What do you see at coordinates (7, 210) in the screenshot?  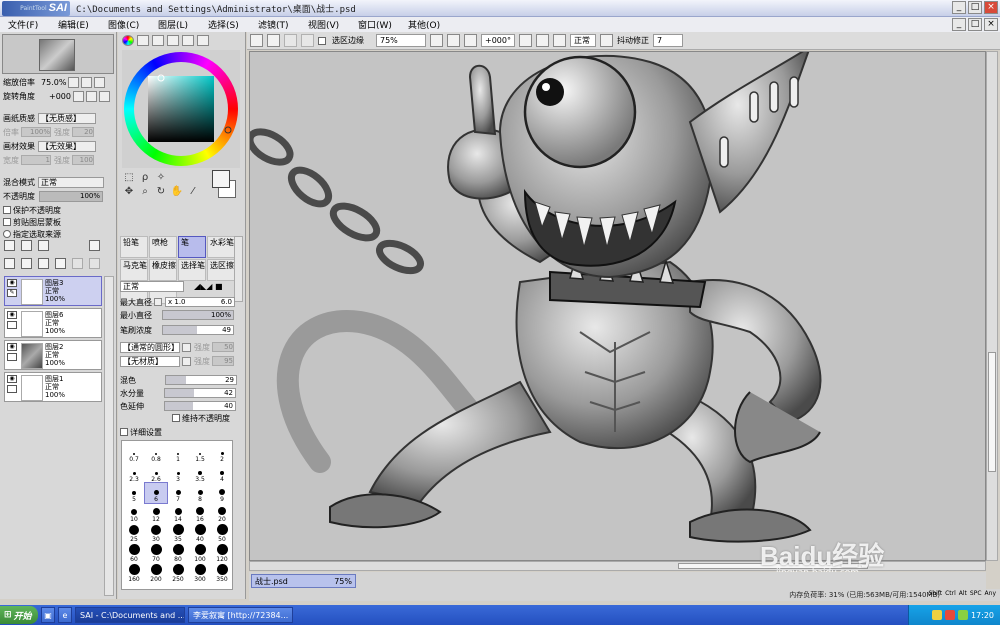 I see `protect-opacity-checkbox` at bounding box center [7, 210].